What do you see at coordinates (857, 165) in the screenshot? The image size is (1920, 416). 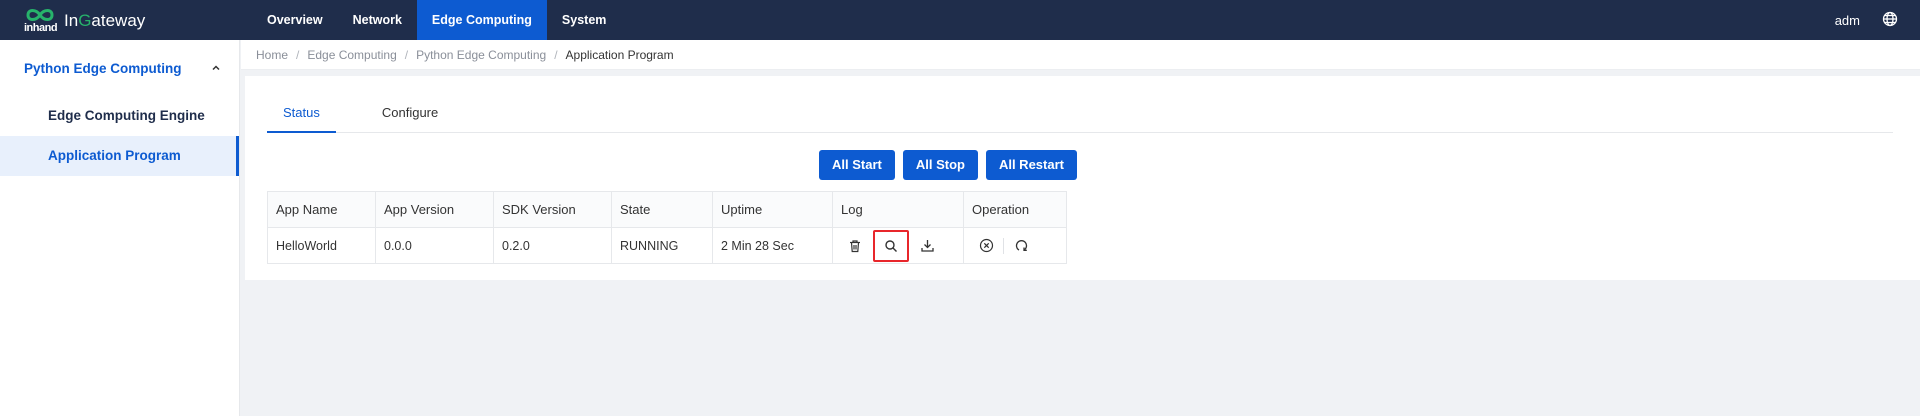 I see `all-start-button: All Start` at bounding box center [857, 165].